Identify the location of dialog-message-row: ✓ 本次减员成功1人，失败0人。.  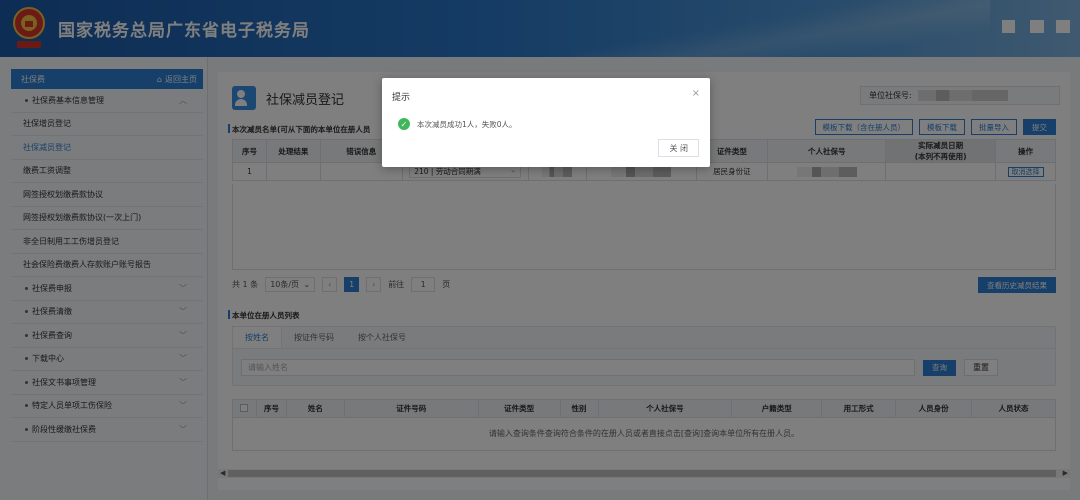
(457, 124).